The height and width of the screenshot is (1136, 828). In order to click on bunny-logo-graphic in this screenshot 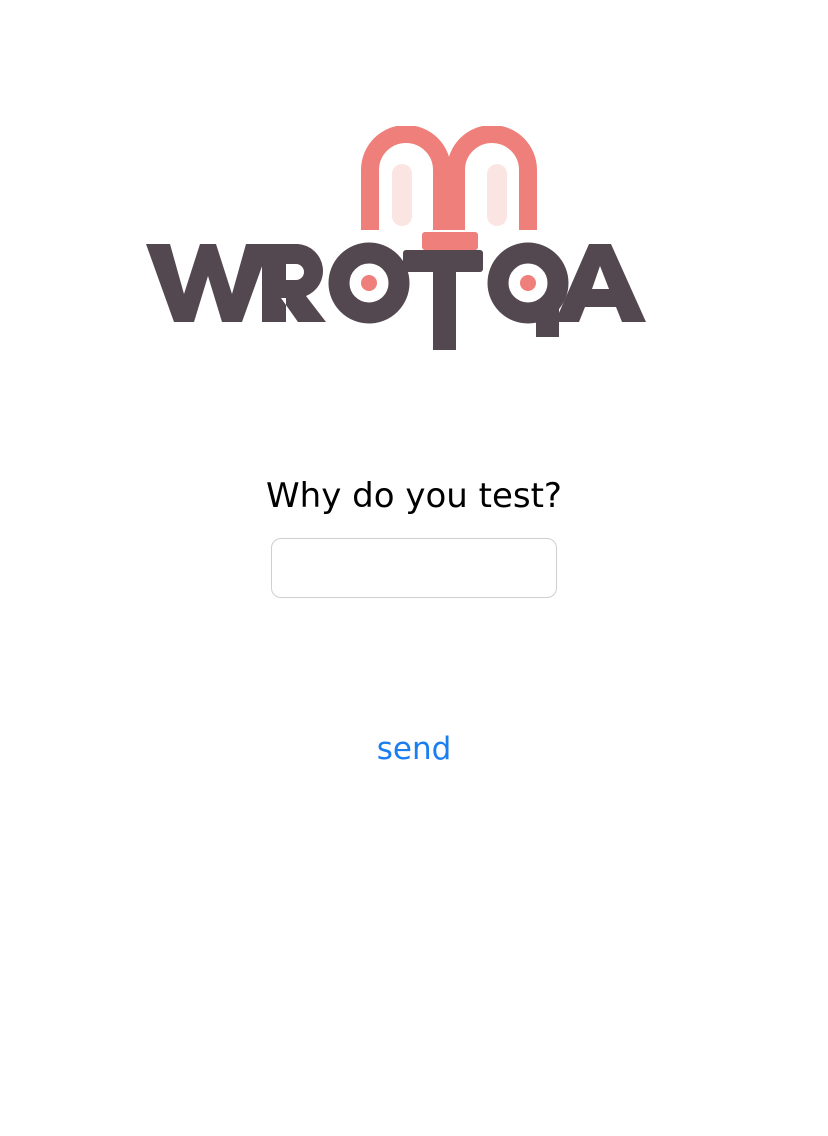, I will do `click(396, 238)`.